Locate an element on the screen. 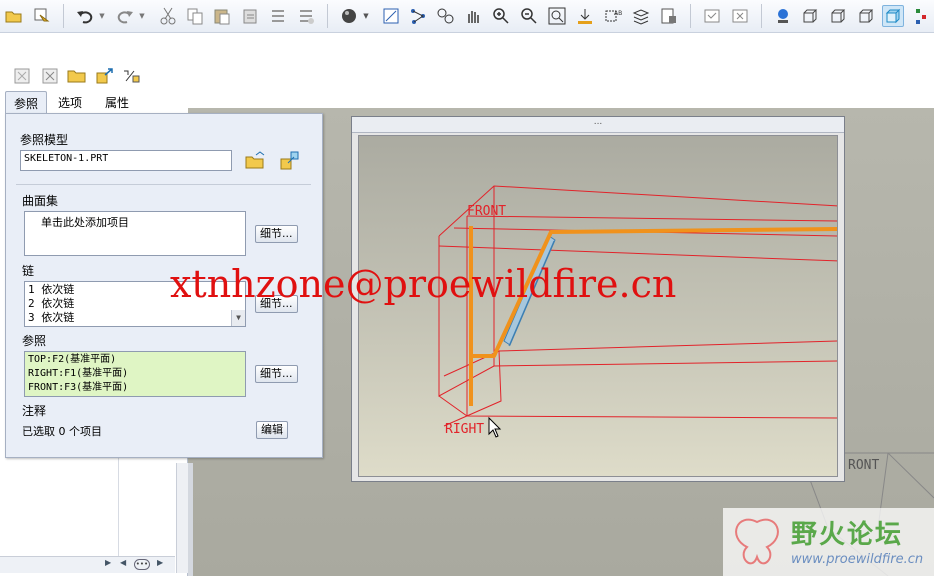  svg-text: AB is located at coordinates (618, 13).